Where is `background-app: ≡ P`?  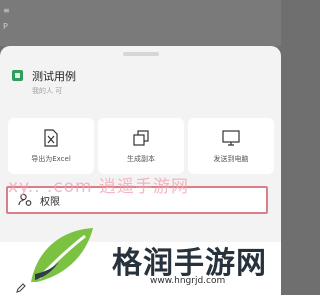
background-app: ≡ P is located at coordinates (140, 23).